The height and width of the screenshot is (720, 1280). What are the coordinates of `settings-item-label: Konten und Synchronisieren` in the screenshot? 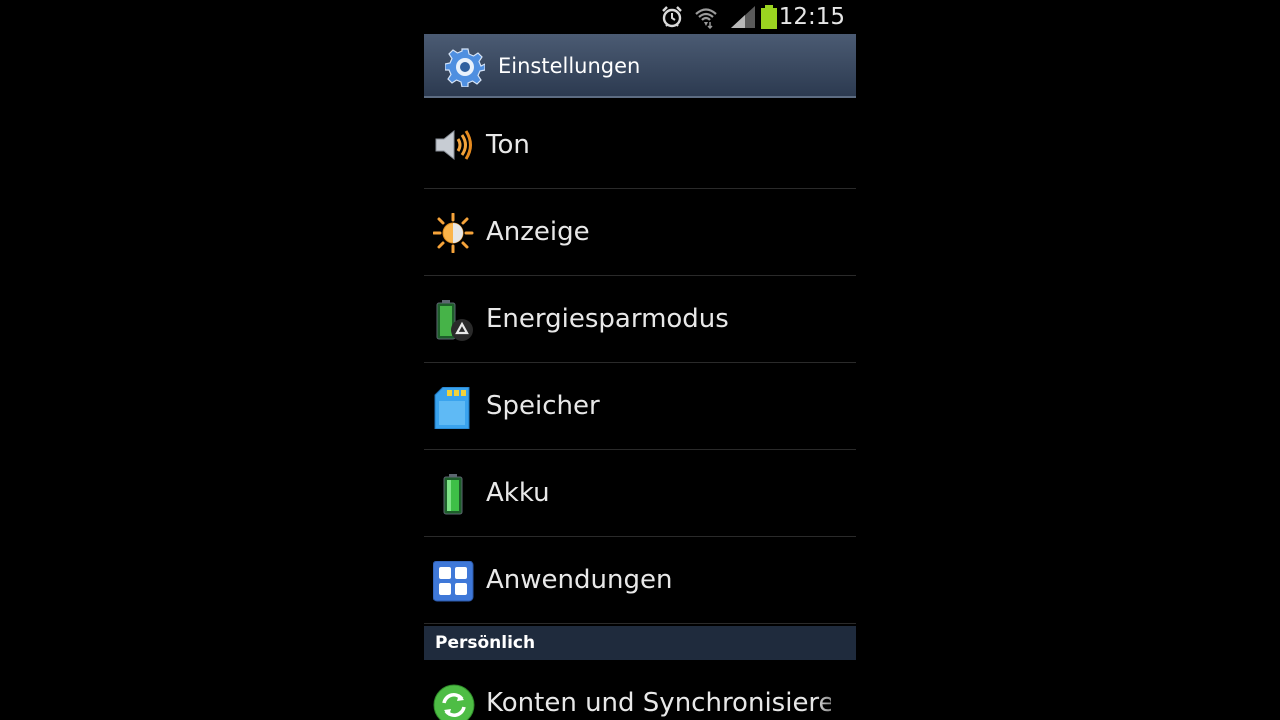 It's located at (658, 703).